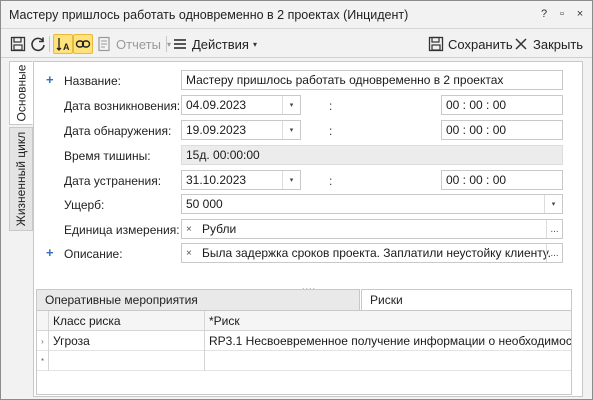 The image size is (593, 400). What do you see at coordinates (476, 180) in the screenshot?
I see `resolved-time-value: 00 : 00 : 00` at bounding box center [476, 180].